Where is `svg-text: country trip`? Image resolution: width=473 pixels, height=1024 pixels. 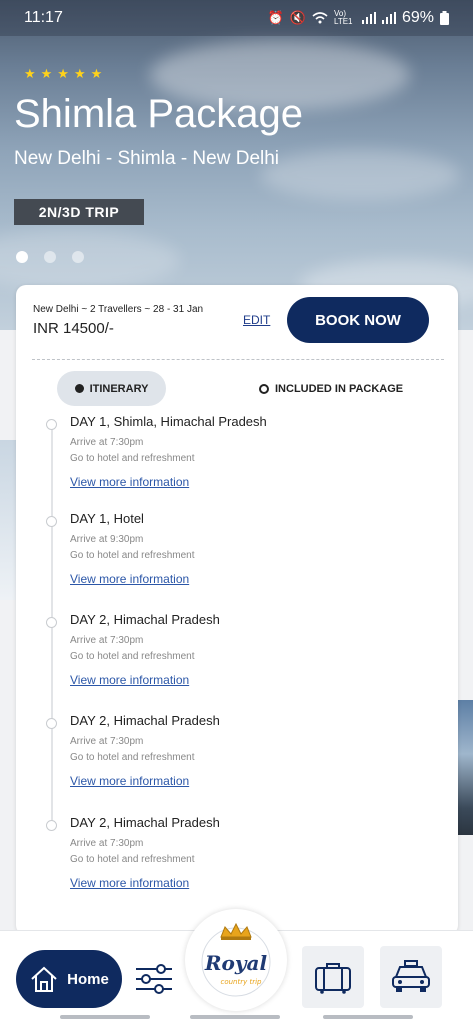
svg-text: country trip is located at coordinates (241, 982).